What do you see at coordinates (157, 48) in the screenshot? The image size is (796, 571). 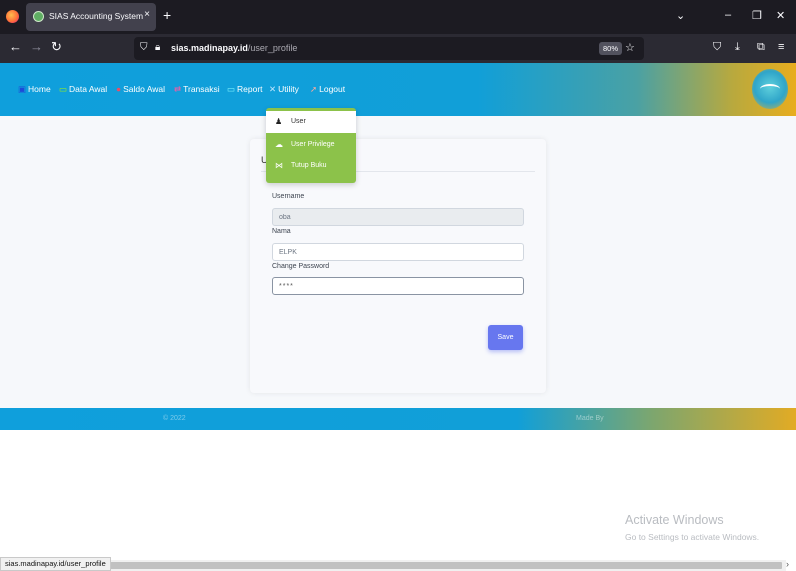 I see `lock-icon: 🔒︎` at bounding box center [157, 48].